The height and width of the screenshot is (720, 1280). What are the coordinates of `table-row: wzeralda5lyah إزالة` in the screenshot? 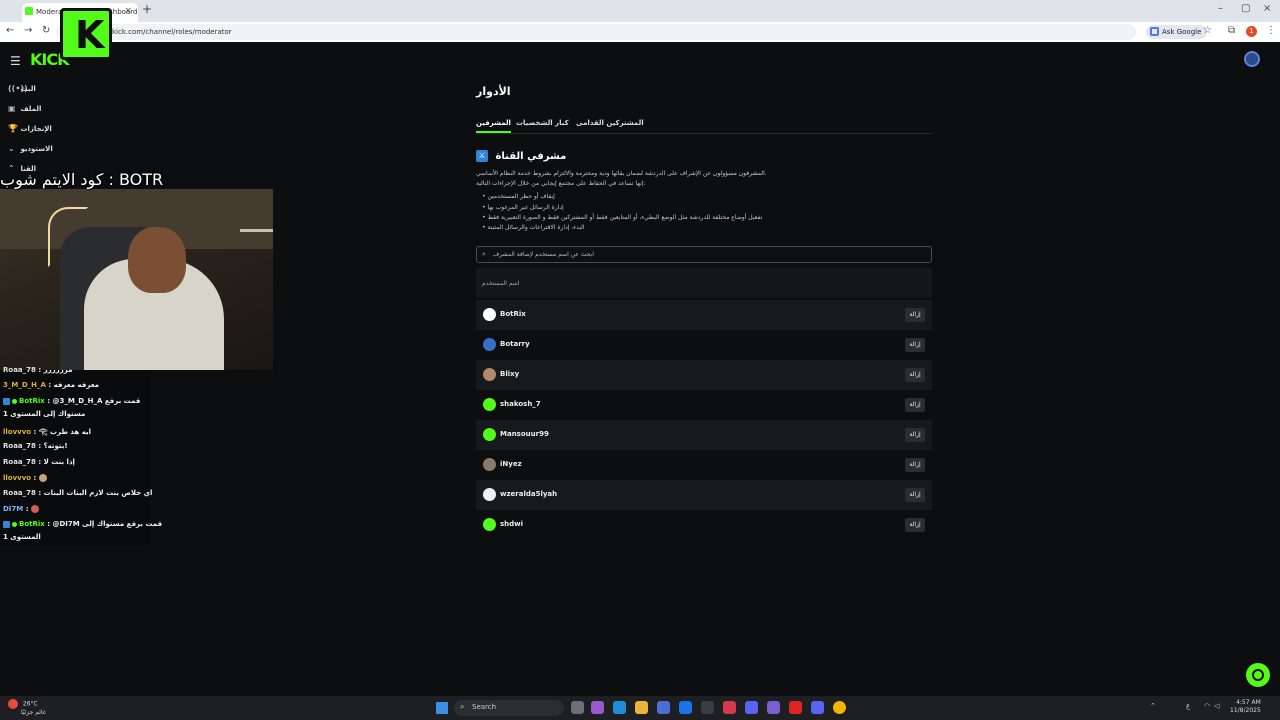 It's located at (704, 495).